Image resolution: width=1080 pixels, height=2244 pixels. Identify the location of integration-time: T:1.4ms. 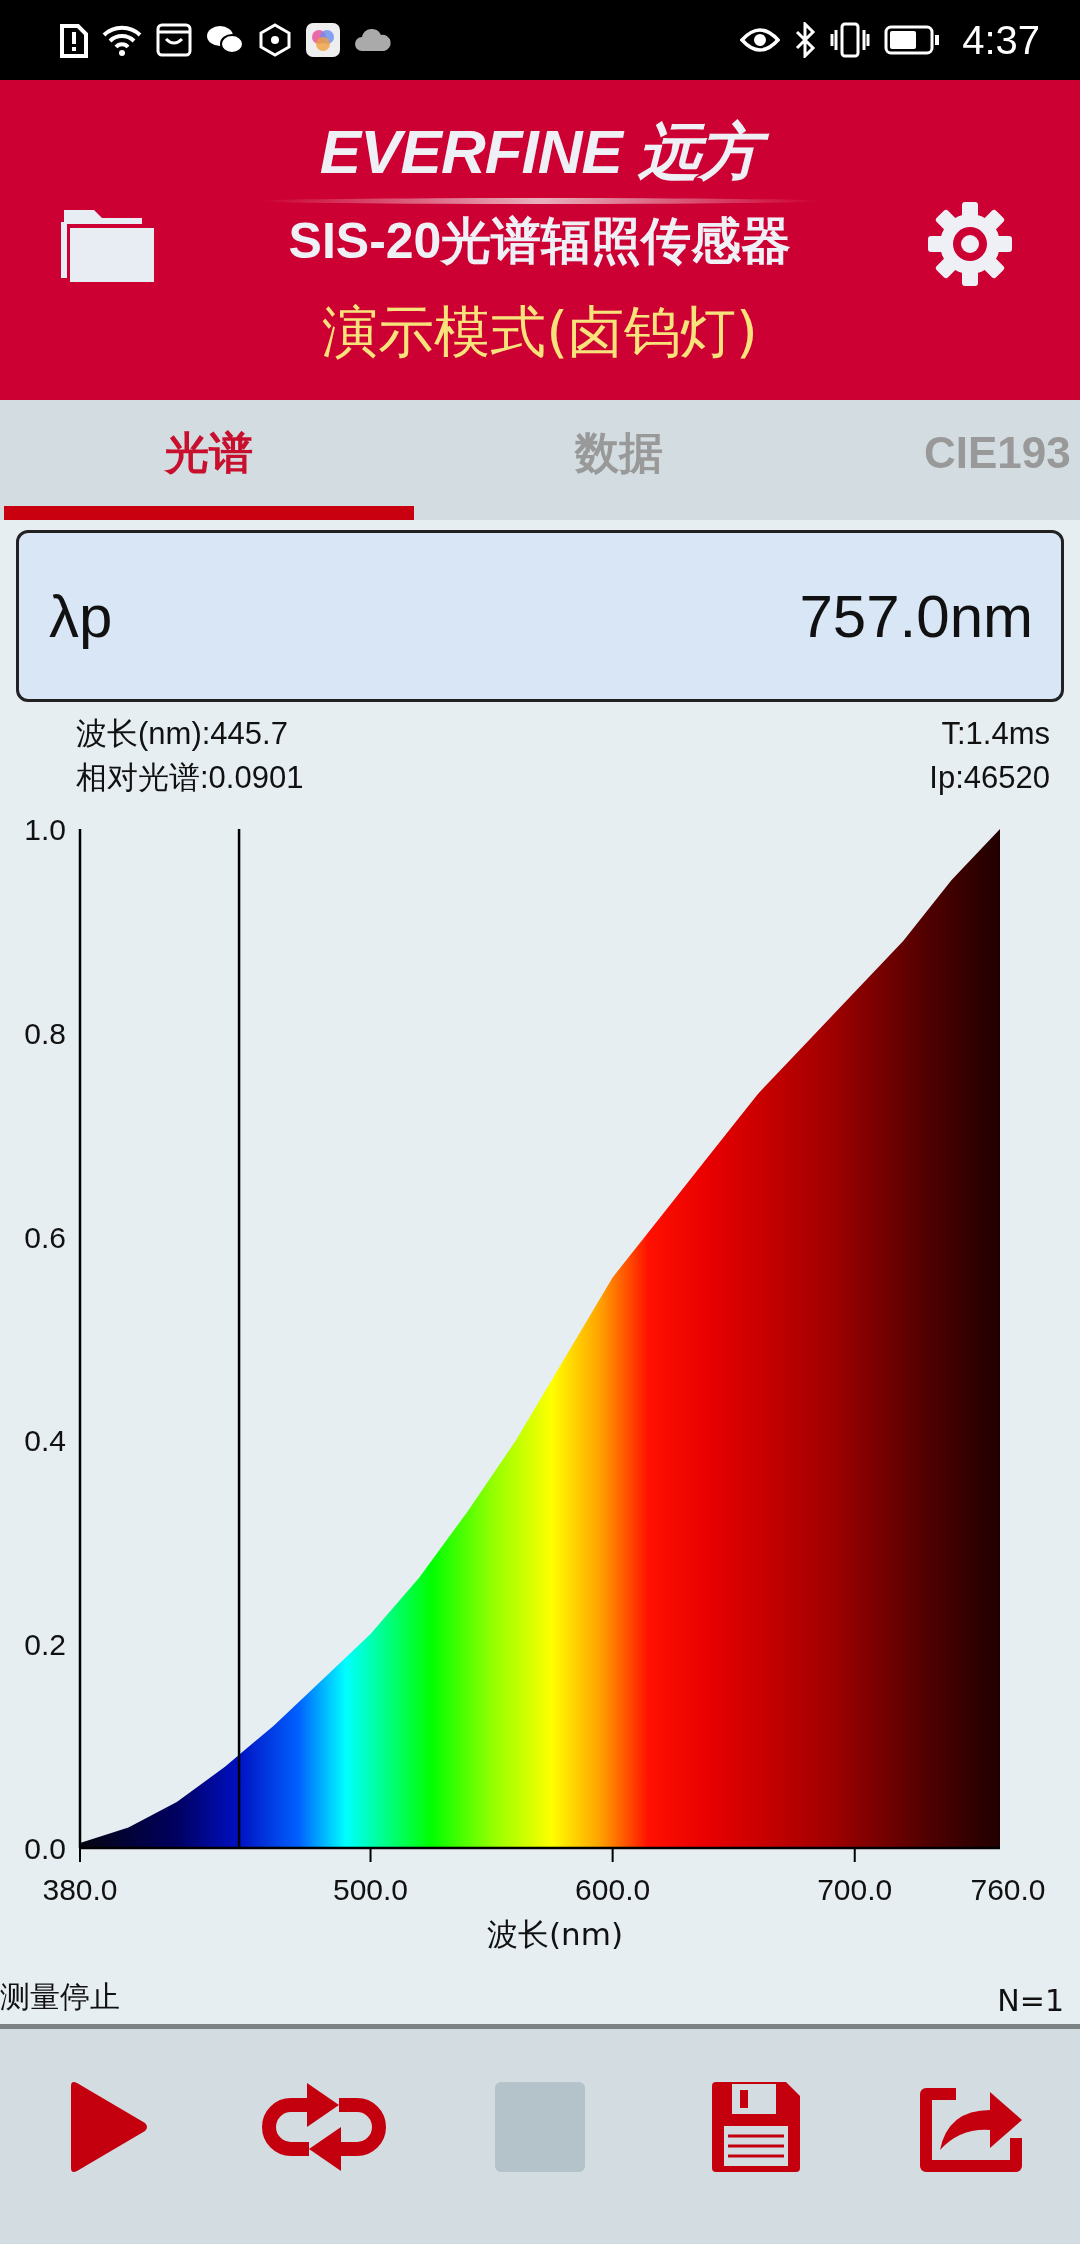
(995, 734).